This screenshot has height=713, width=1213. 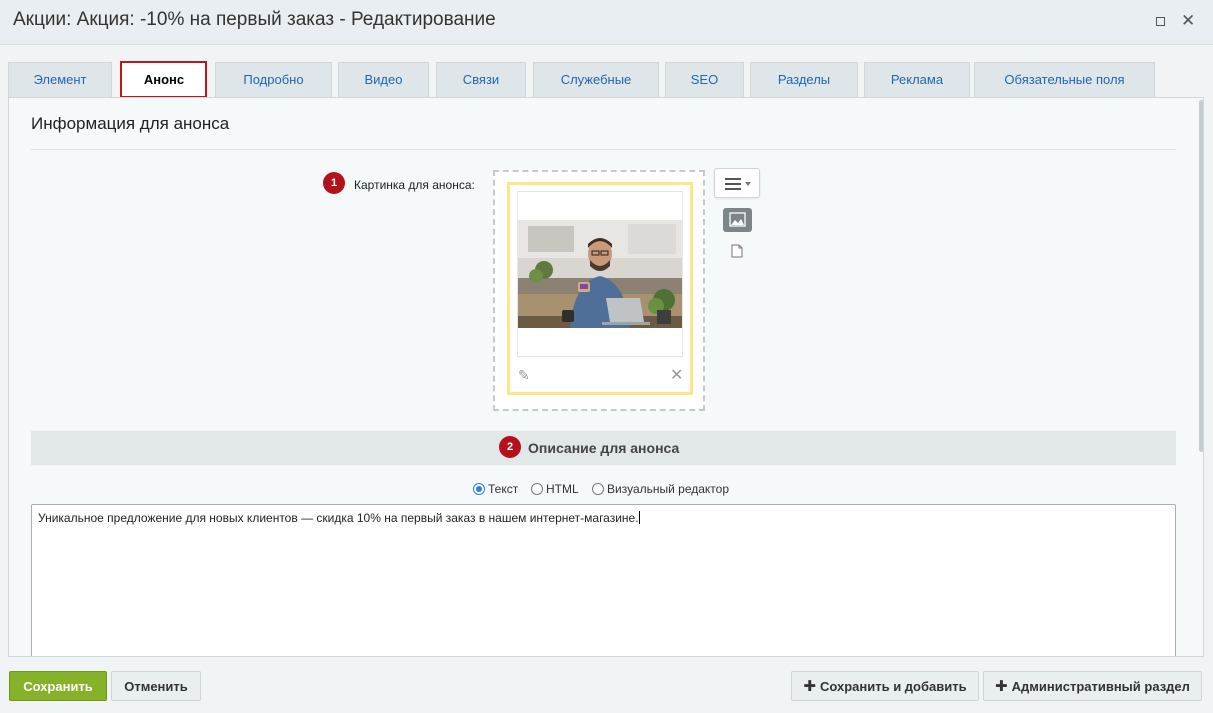 What do you see at coordinates (596, 80) in the screenshot?
I see `tab-service: Служебные` at bounding box center [596, 80].